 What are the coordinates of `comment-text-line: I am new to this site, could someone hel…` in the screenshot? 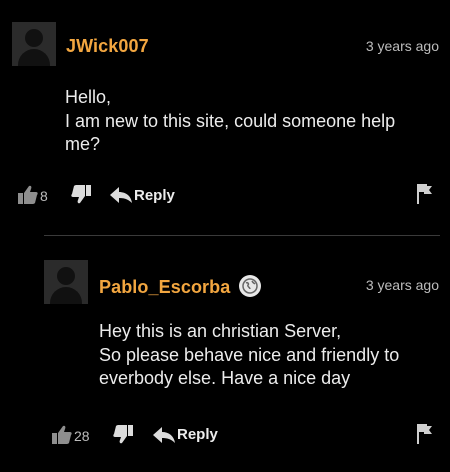 It's located at (230, 120).